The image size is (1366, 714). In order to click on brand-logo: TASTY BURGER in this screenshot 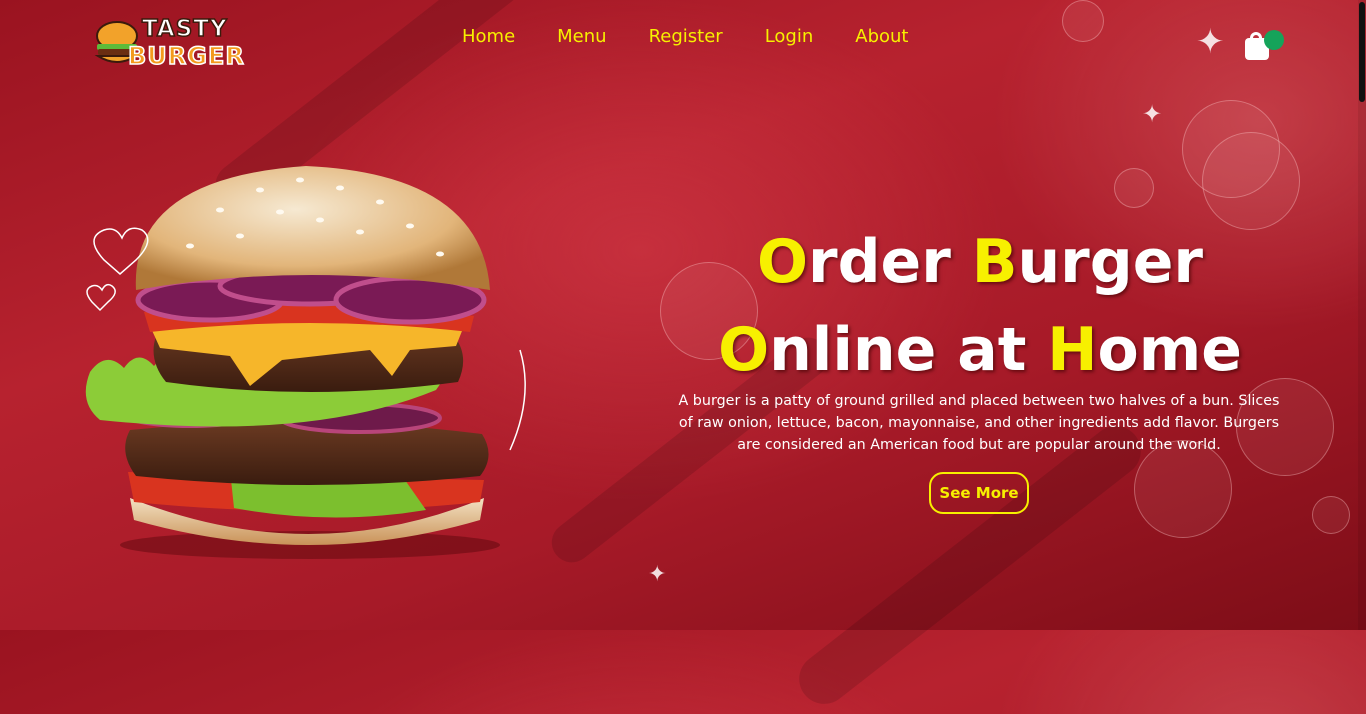, I will do `click(172, 44)`.